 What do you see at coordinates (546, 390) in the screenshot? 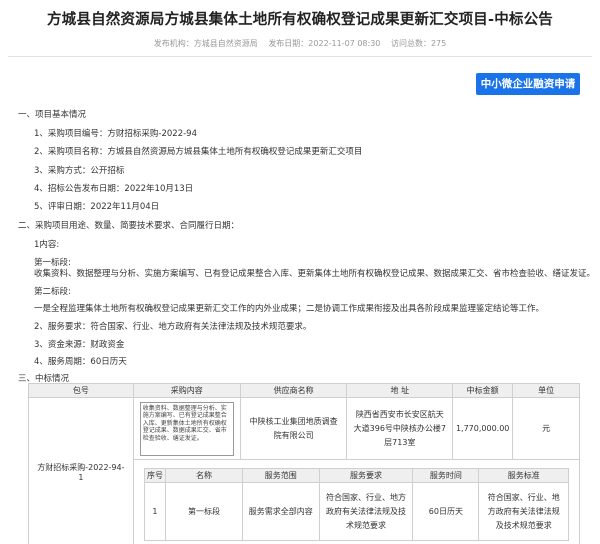
I see `col-header-unit: 单位` at bounding box center [546, 390].